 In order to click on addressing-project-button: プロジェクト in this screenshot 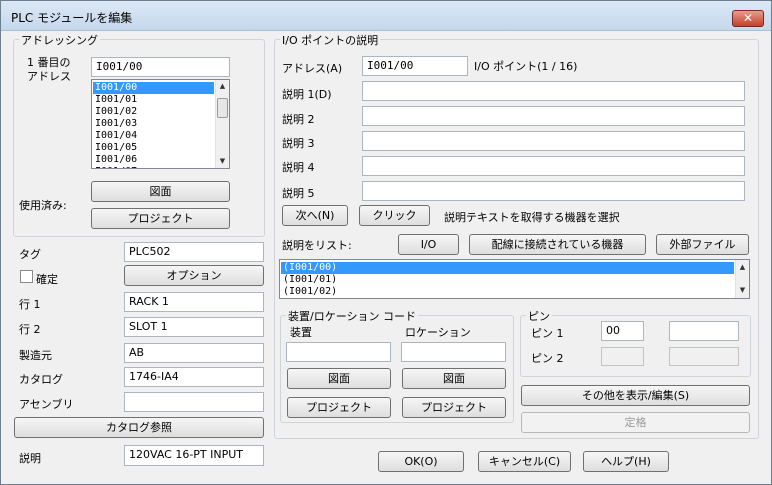, I will do `click(160, 218)`.